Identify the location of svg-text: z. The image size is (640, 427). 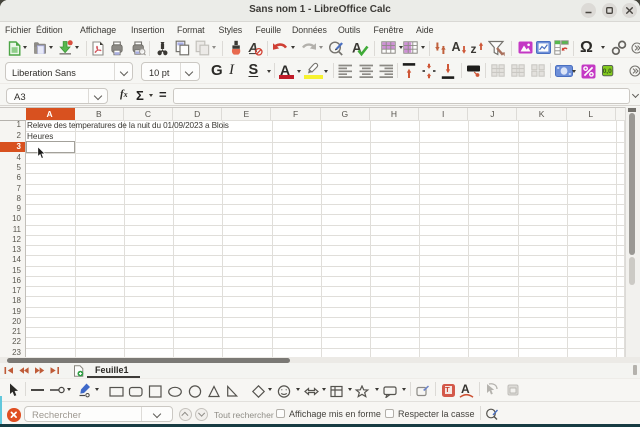
(474, 49).